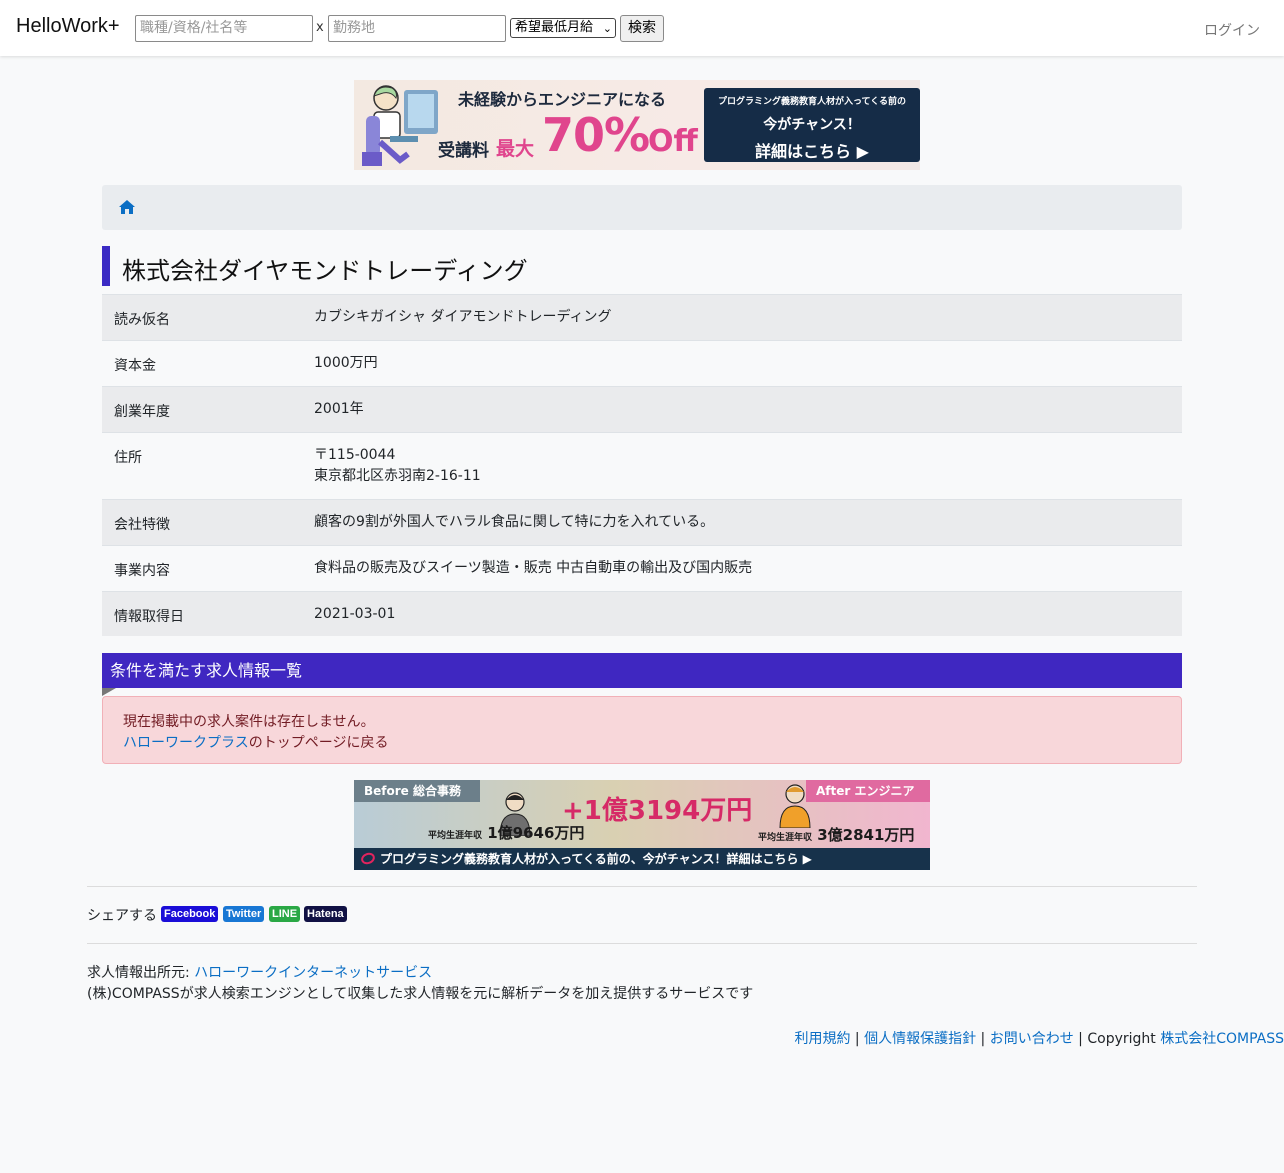 The image size is (1284, 1173). What do you see at coordinates (355, 455) in the screenshot?
I see `row-value: 〒115-0044` at bounding box center [355, 455].